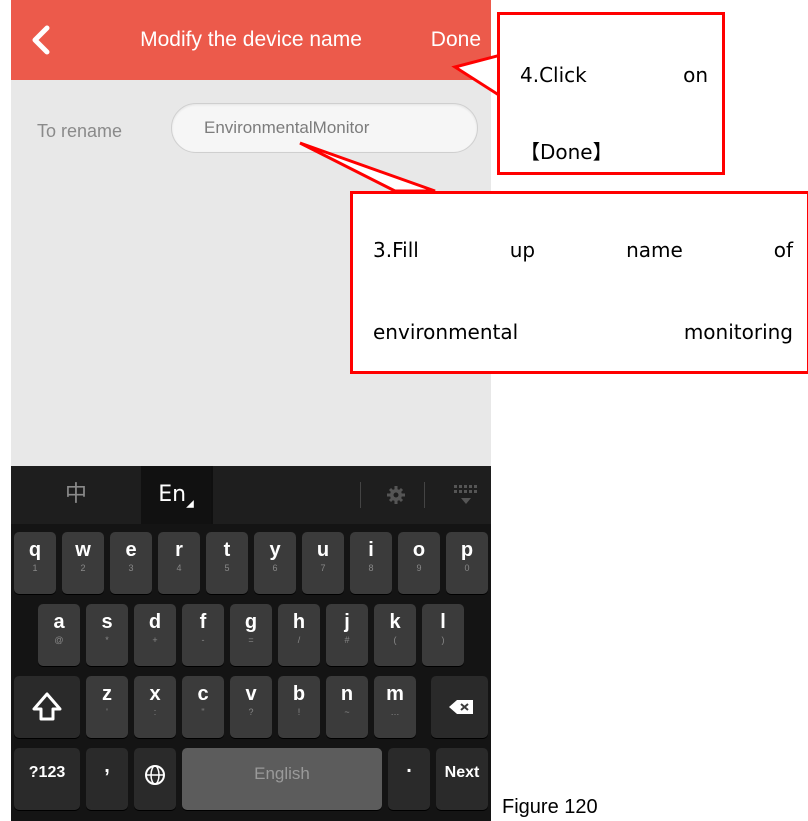  I want to click on key-label: v, so click(251, 694).